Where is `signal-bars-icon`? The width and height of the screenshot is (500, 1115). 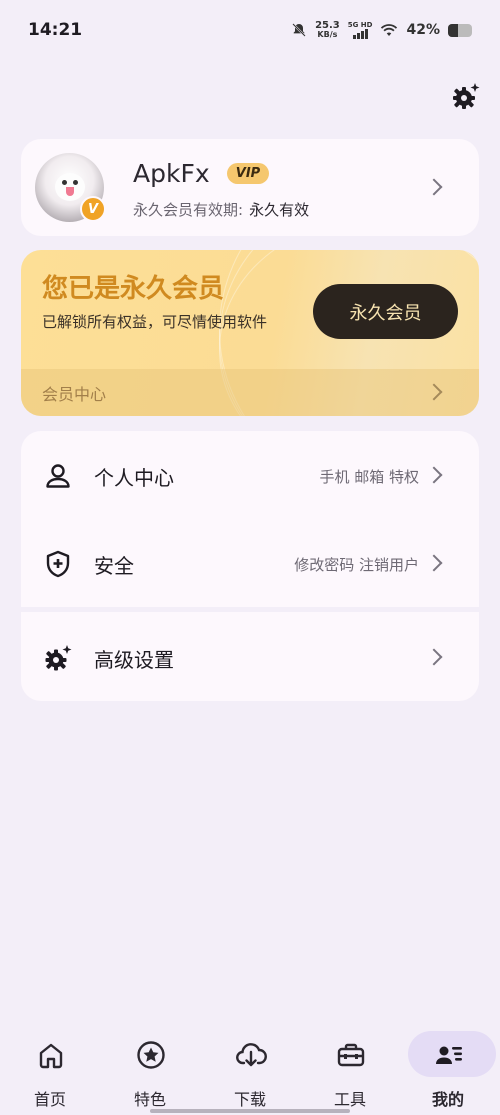 signal-bars-icon is located at coordinates (360, 34).